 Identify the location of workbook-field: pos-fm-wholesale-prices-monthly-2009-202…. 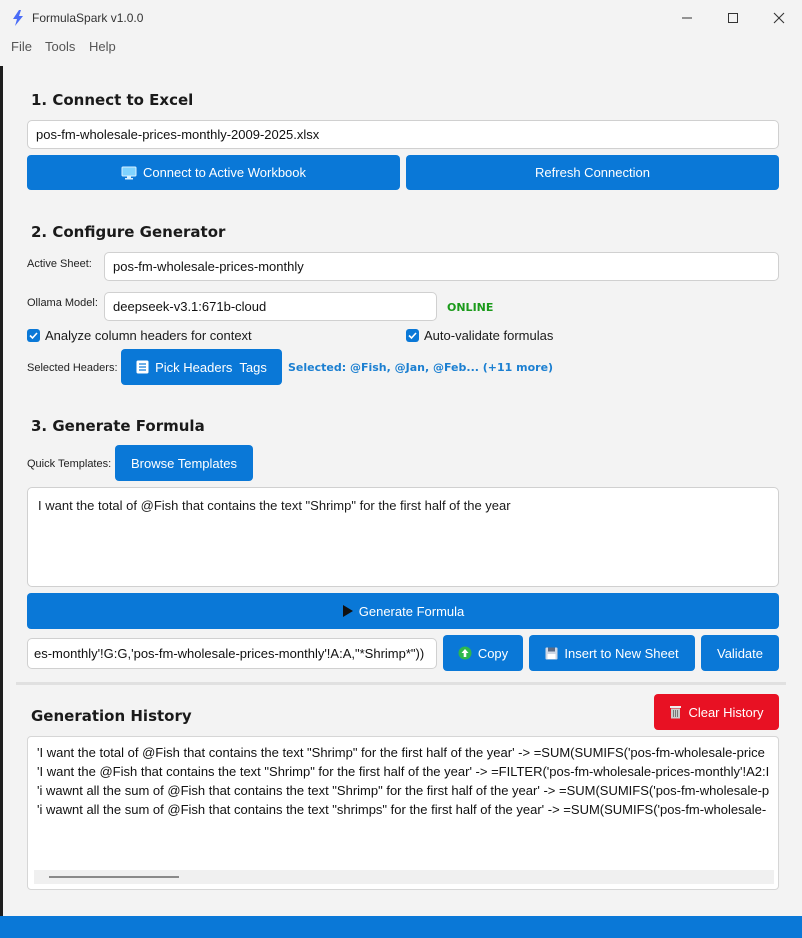
(403, 134).